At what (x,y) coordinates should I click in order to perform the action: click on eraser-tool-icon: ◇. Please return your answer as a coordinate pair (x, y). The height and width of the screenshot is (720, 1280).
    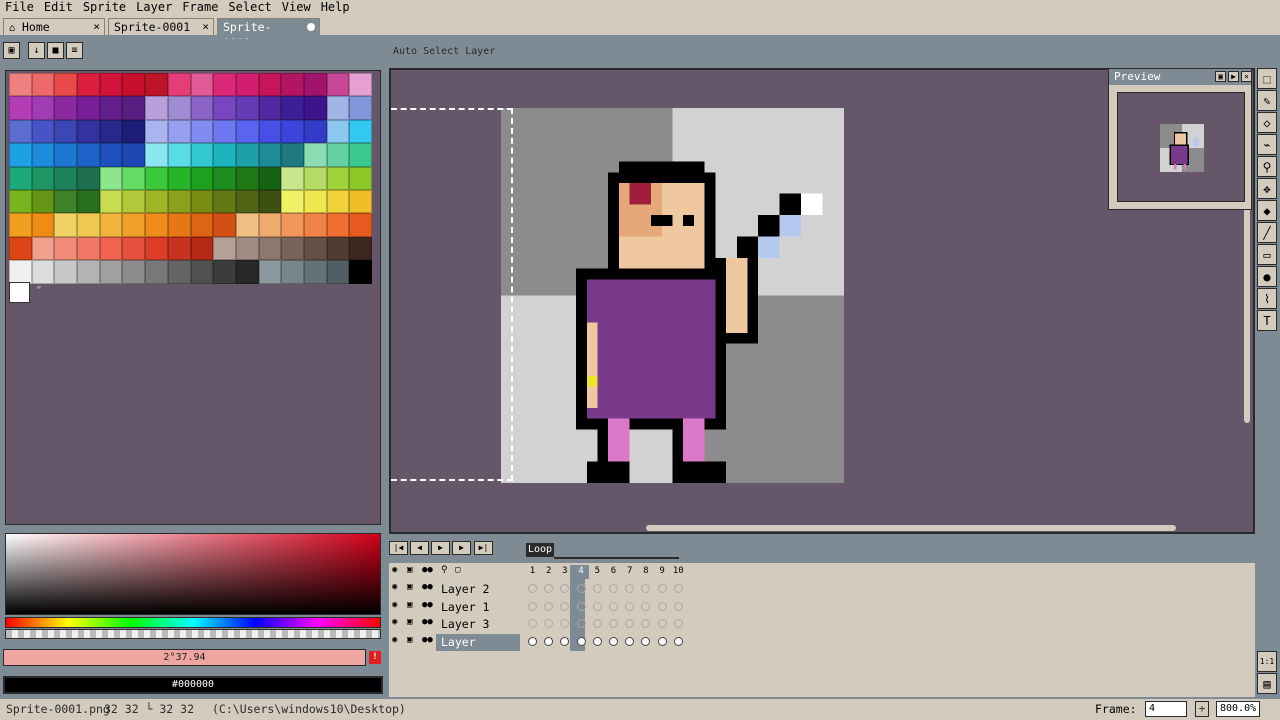
    Looking at the image, I should click on (1267, 122).